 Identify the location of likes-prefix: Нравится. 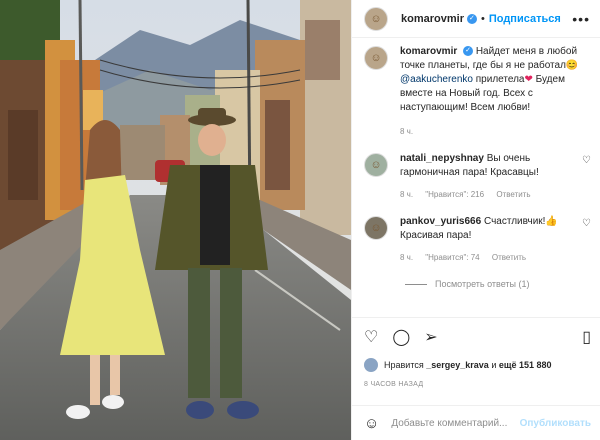
(404, 365).